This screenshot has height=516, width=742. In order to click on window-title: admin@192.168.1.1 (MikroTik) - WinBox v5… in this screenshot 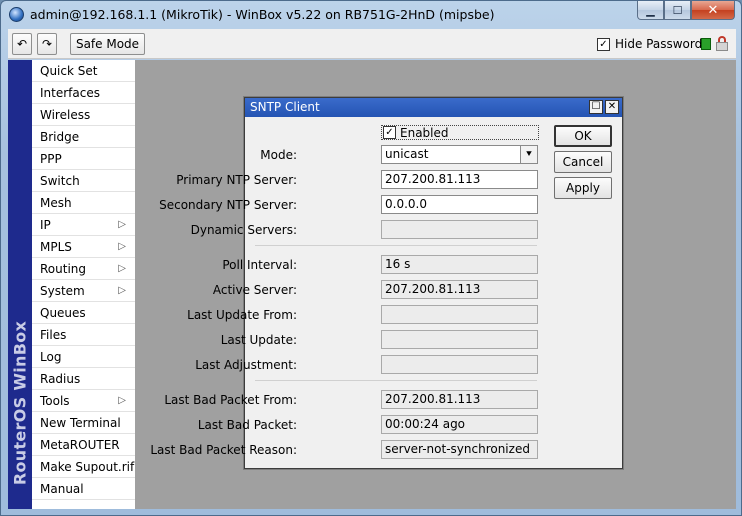, I will do `click(262, 14)`.